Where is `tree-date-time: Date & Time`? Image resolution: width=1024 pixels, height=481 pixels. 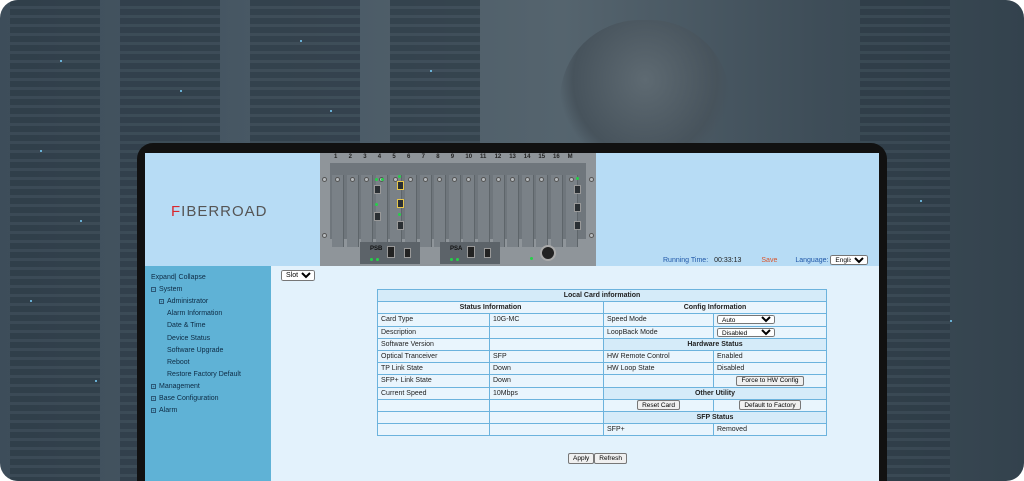
tree-date-time: Date & Time is located at coordinates (186, 325).